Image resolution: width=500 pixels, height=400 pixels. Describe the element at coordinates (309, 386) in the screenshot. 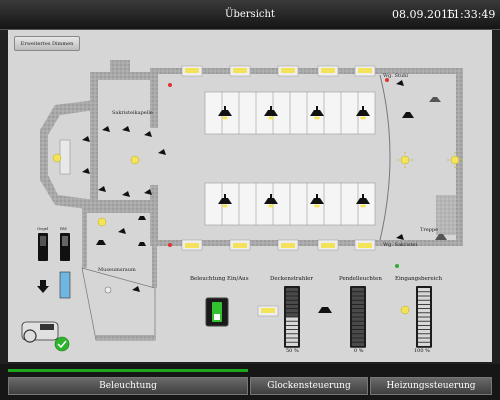

I see `tab-glockensteuerung: Glockensteuerung` at that location.